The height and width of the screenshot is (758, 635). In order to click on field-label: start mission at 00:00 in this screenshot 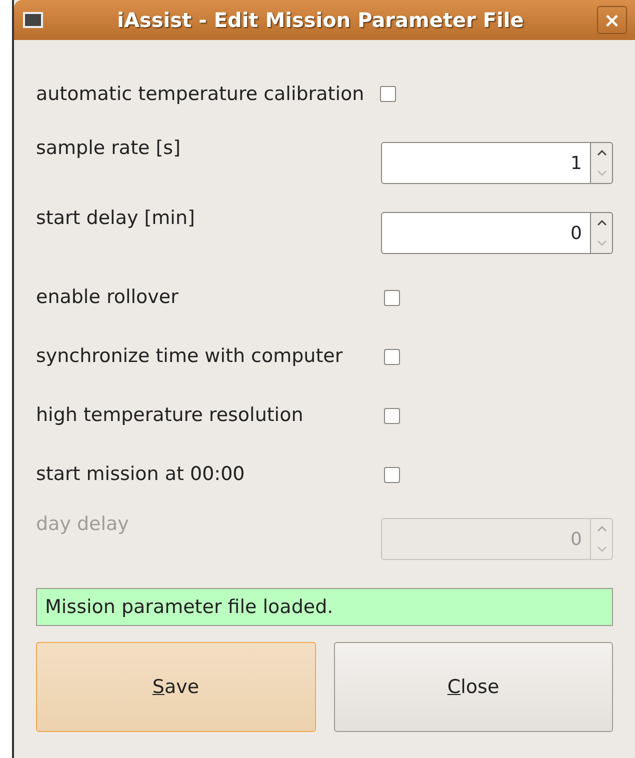, I will do `click(140, 475)`.